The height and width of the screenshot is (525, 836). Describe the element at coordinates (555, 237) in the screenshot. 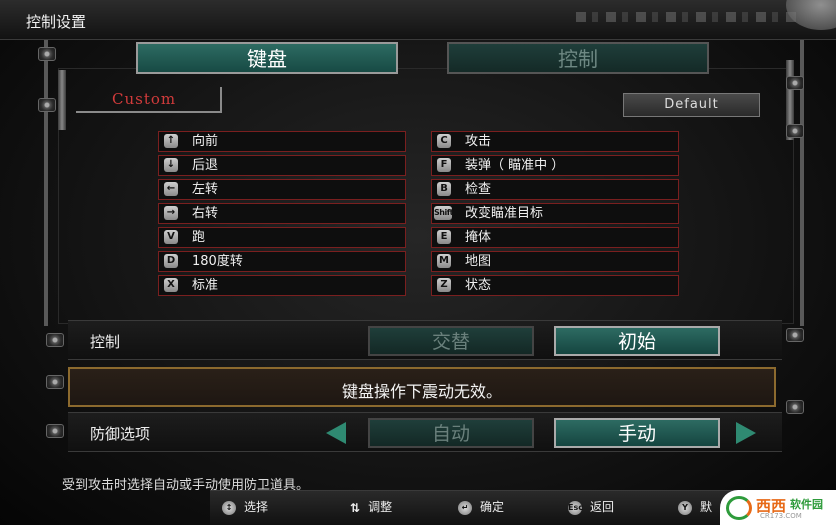

I see `binding-row: E 掩体` at that location.